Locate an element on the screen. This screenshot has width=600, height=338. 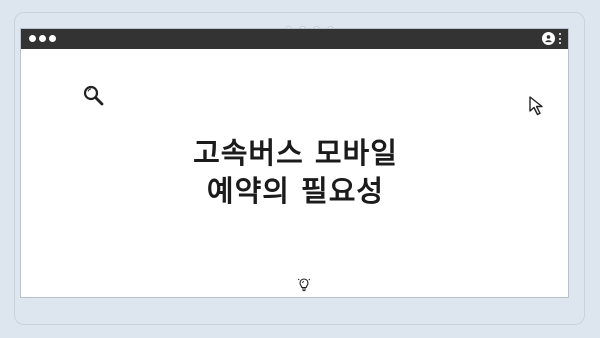
window-controls is located at coordinates (42, 38).